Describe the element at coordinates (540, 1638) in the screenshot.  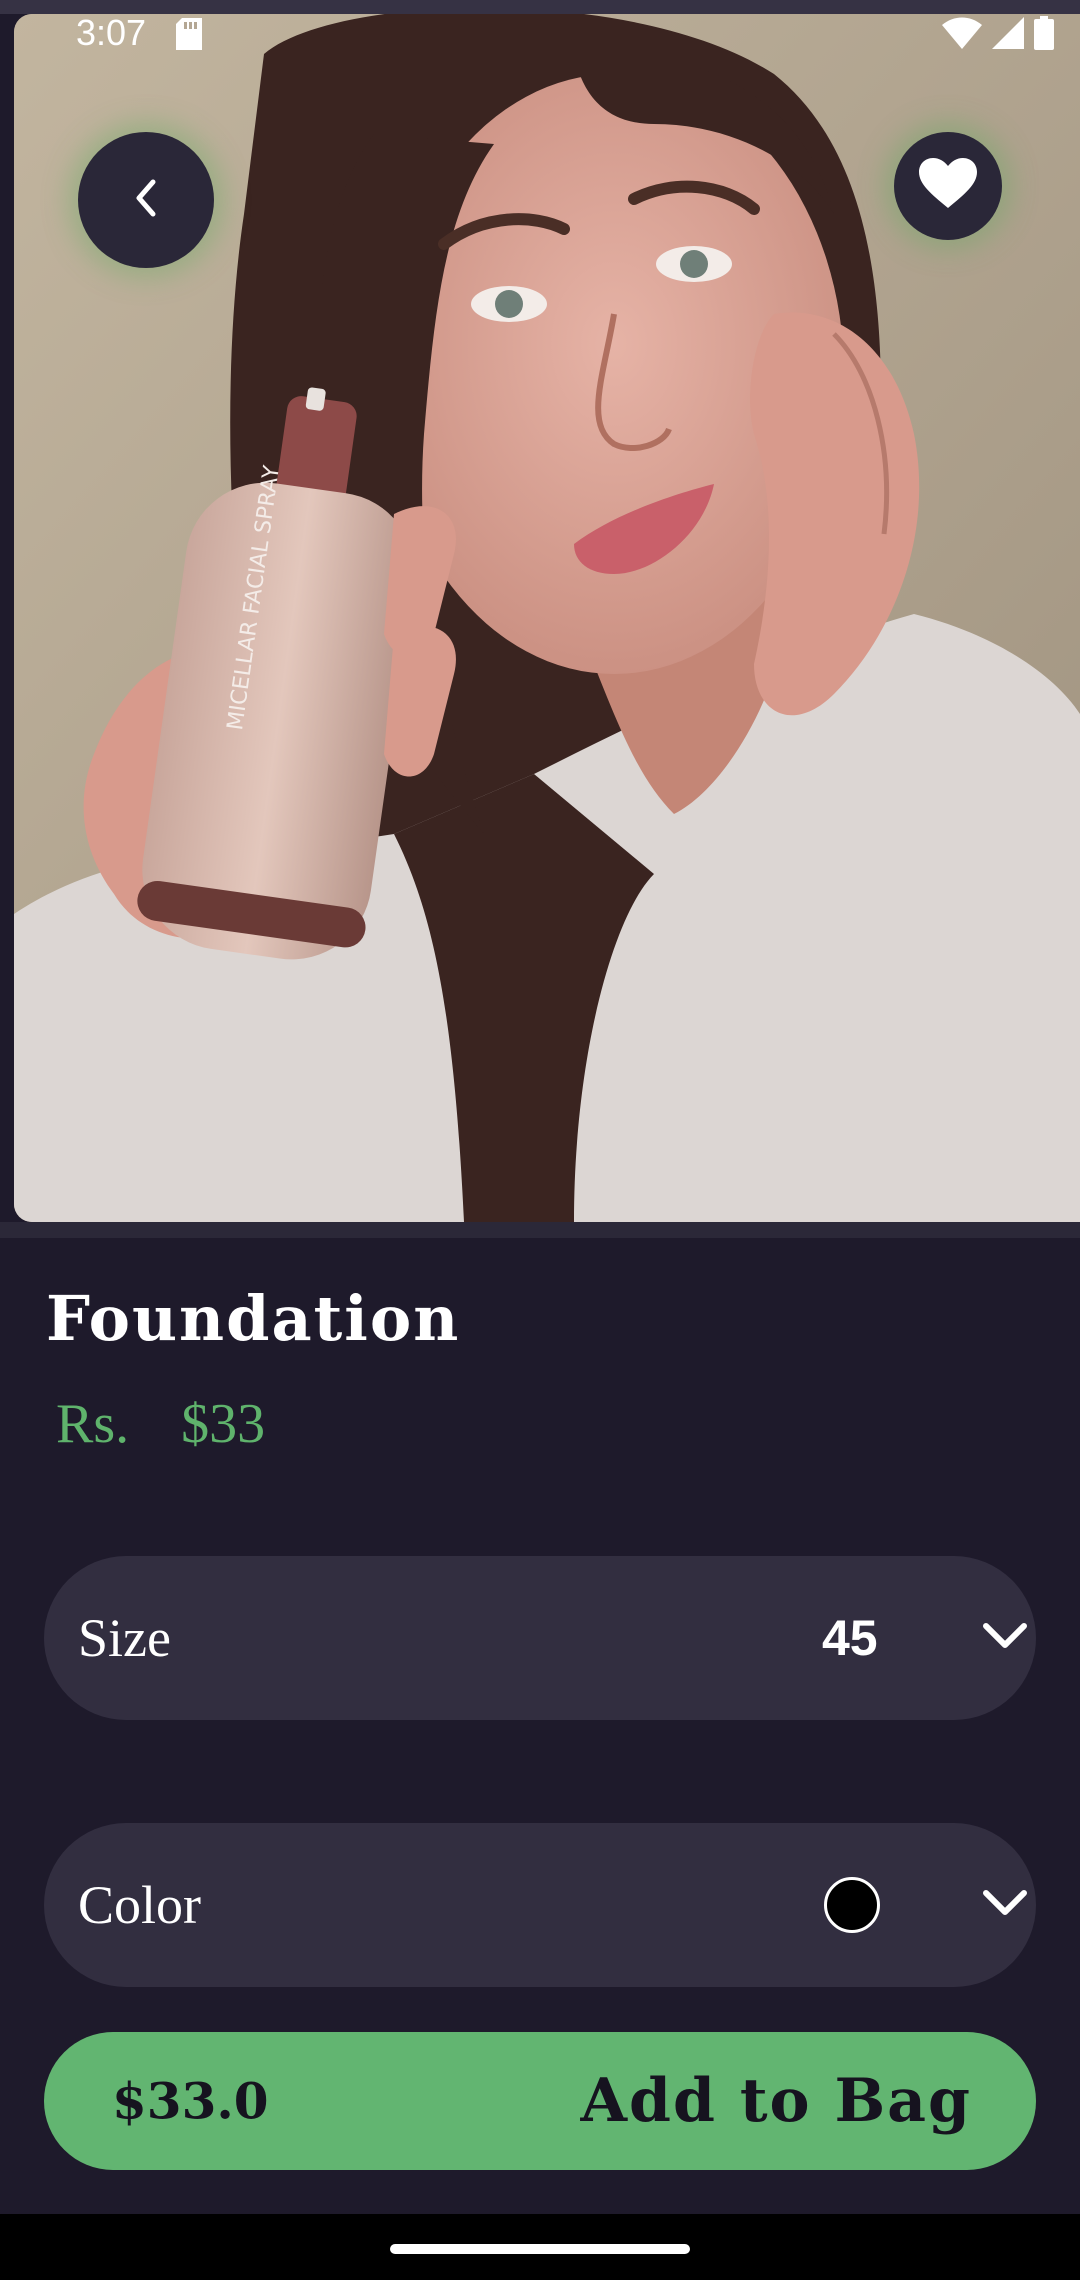
I see `size-selector: Size 45` at that location.